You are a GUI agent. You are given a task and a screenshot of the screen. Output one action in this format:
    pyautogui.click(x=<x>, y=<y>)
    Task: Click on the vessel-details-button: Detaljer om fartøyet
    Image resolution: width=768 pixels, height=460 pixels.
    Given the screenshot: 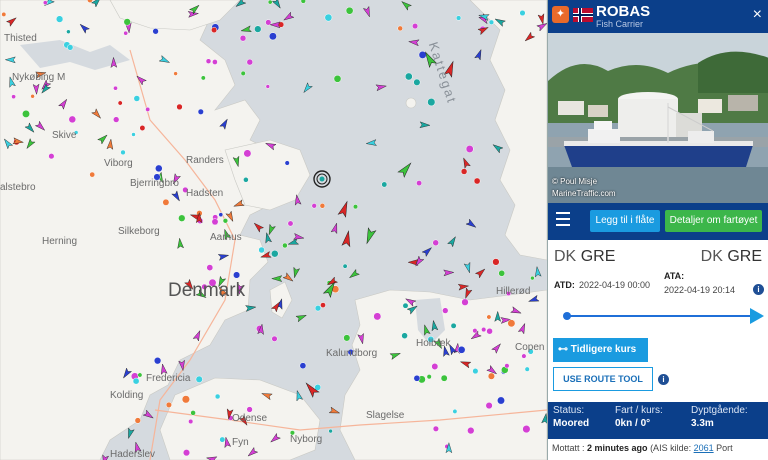 What is the action you would take?
    pyautogui.click(x=713, y=221)
    